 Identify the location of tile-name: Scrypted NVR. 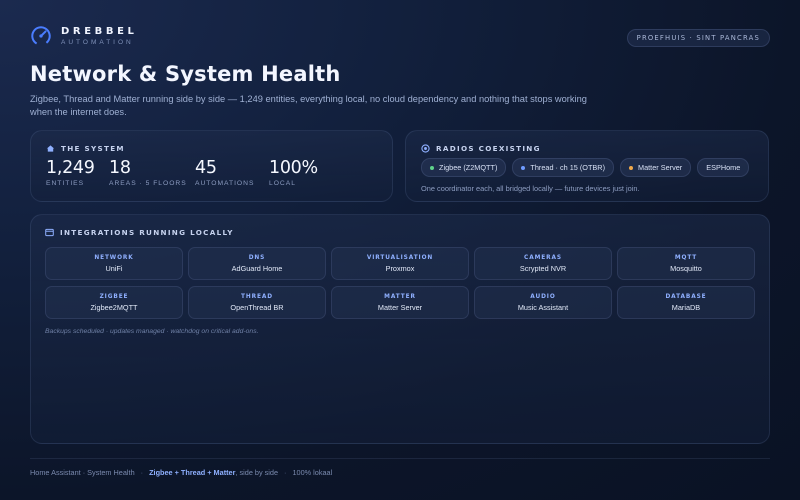
(543, 268).